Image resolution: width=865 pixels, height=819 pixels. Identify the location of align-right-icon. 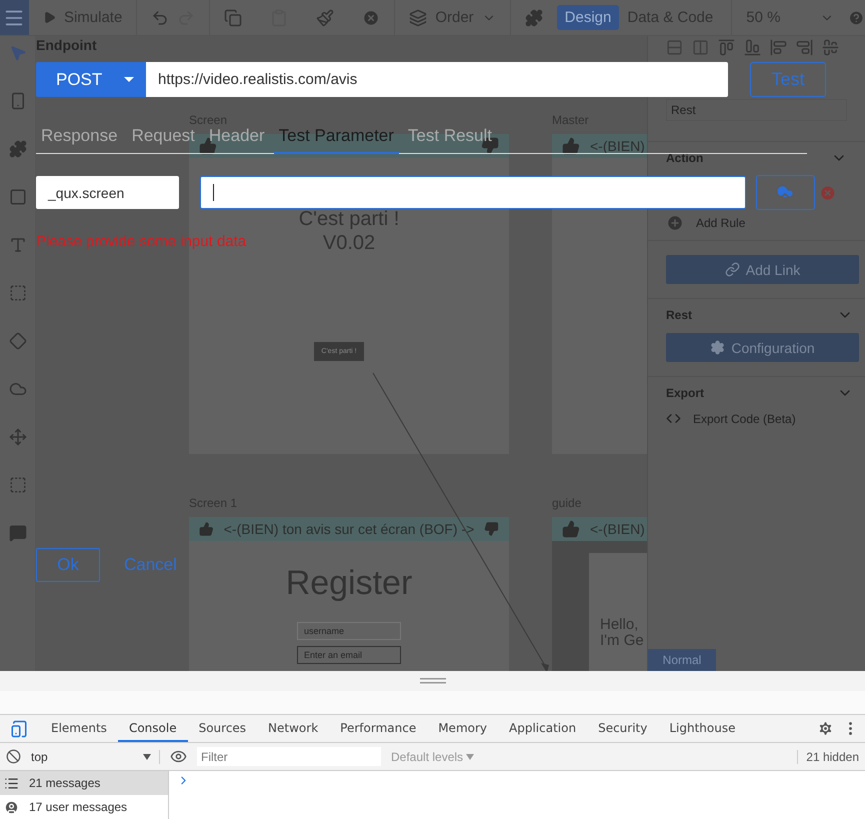
(804, 47).